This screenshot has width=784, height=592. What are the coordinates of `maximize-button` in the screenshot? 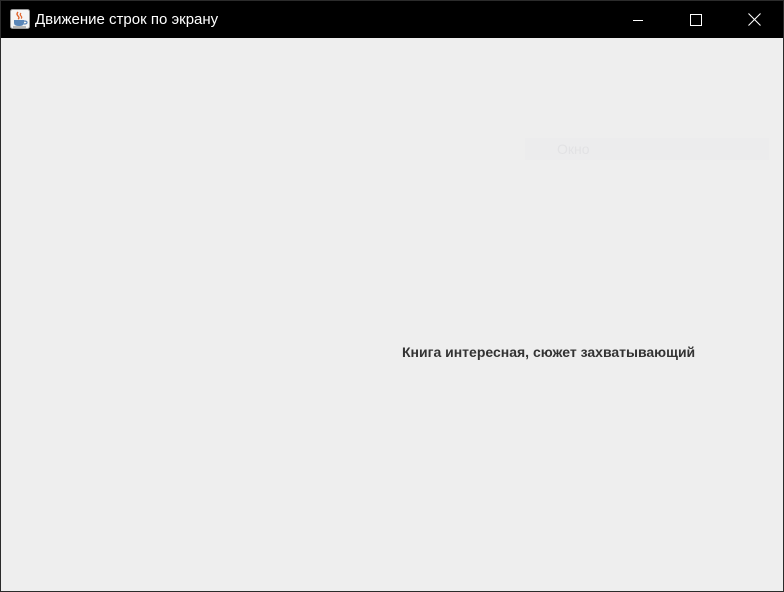 It's located at (696, 19).